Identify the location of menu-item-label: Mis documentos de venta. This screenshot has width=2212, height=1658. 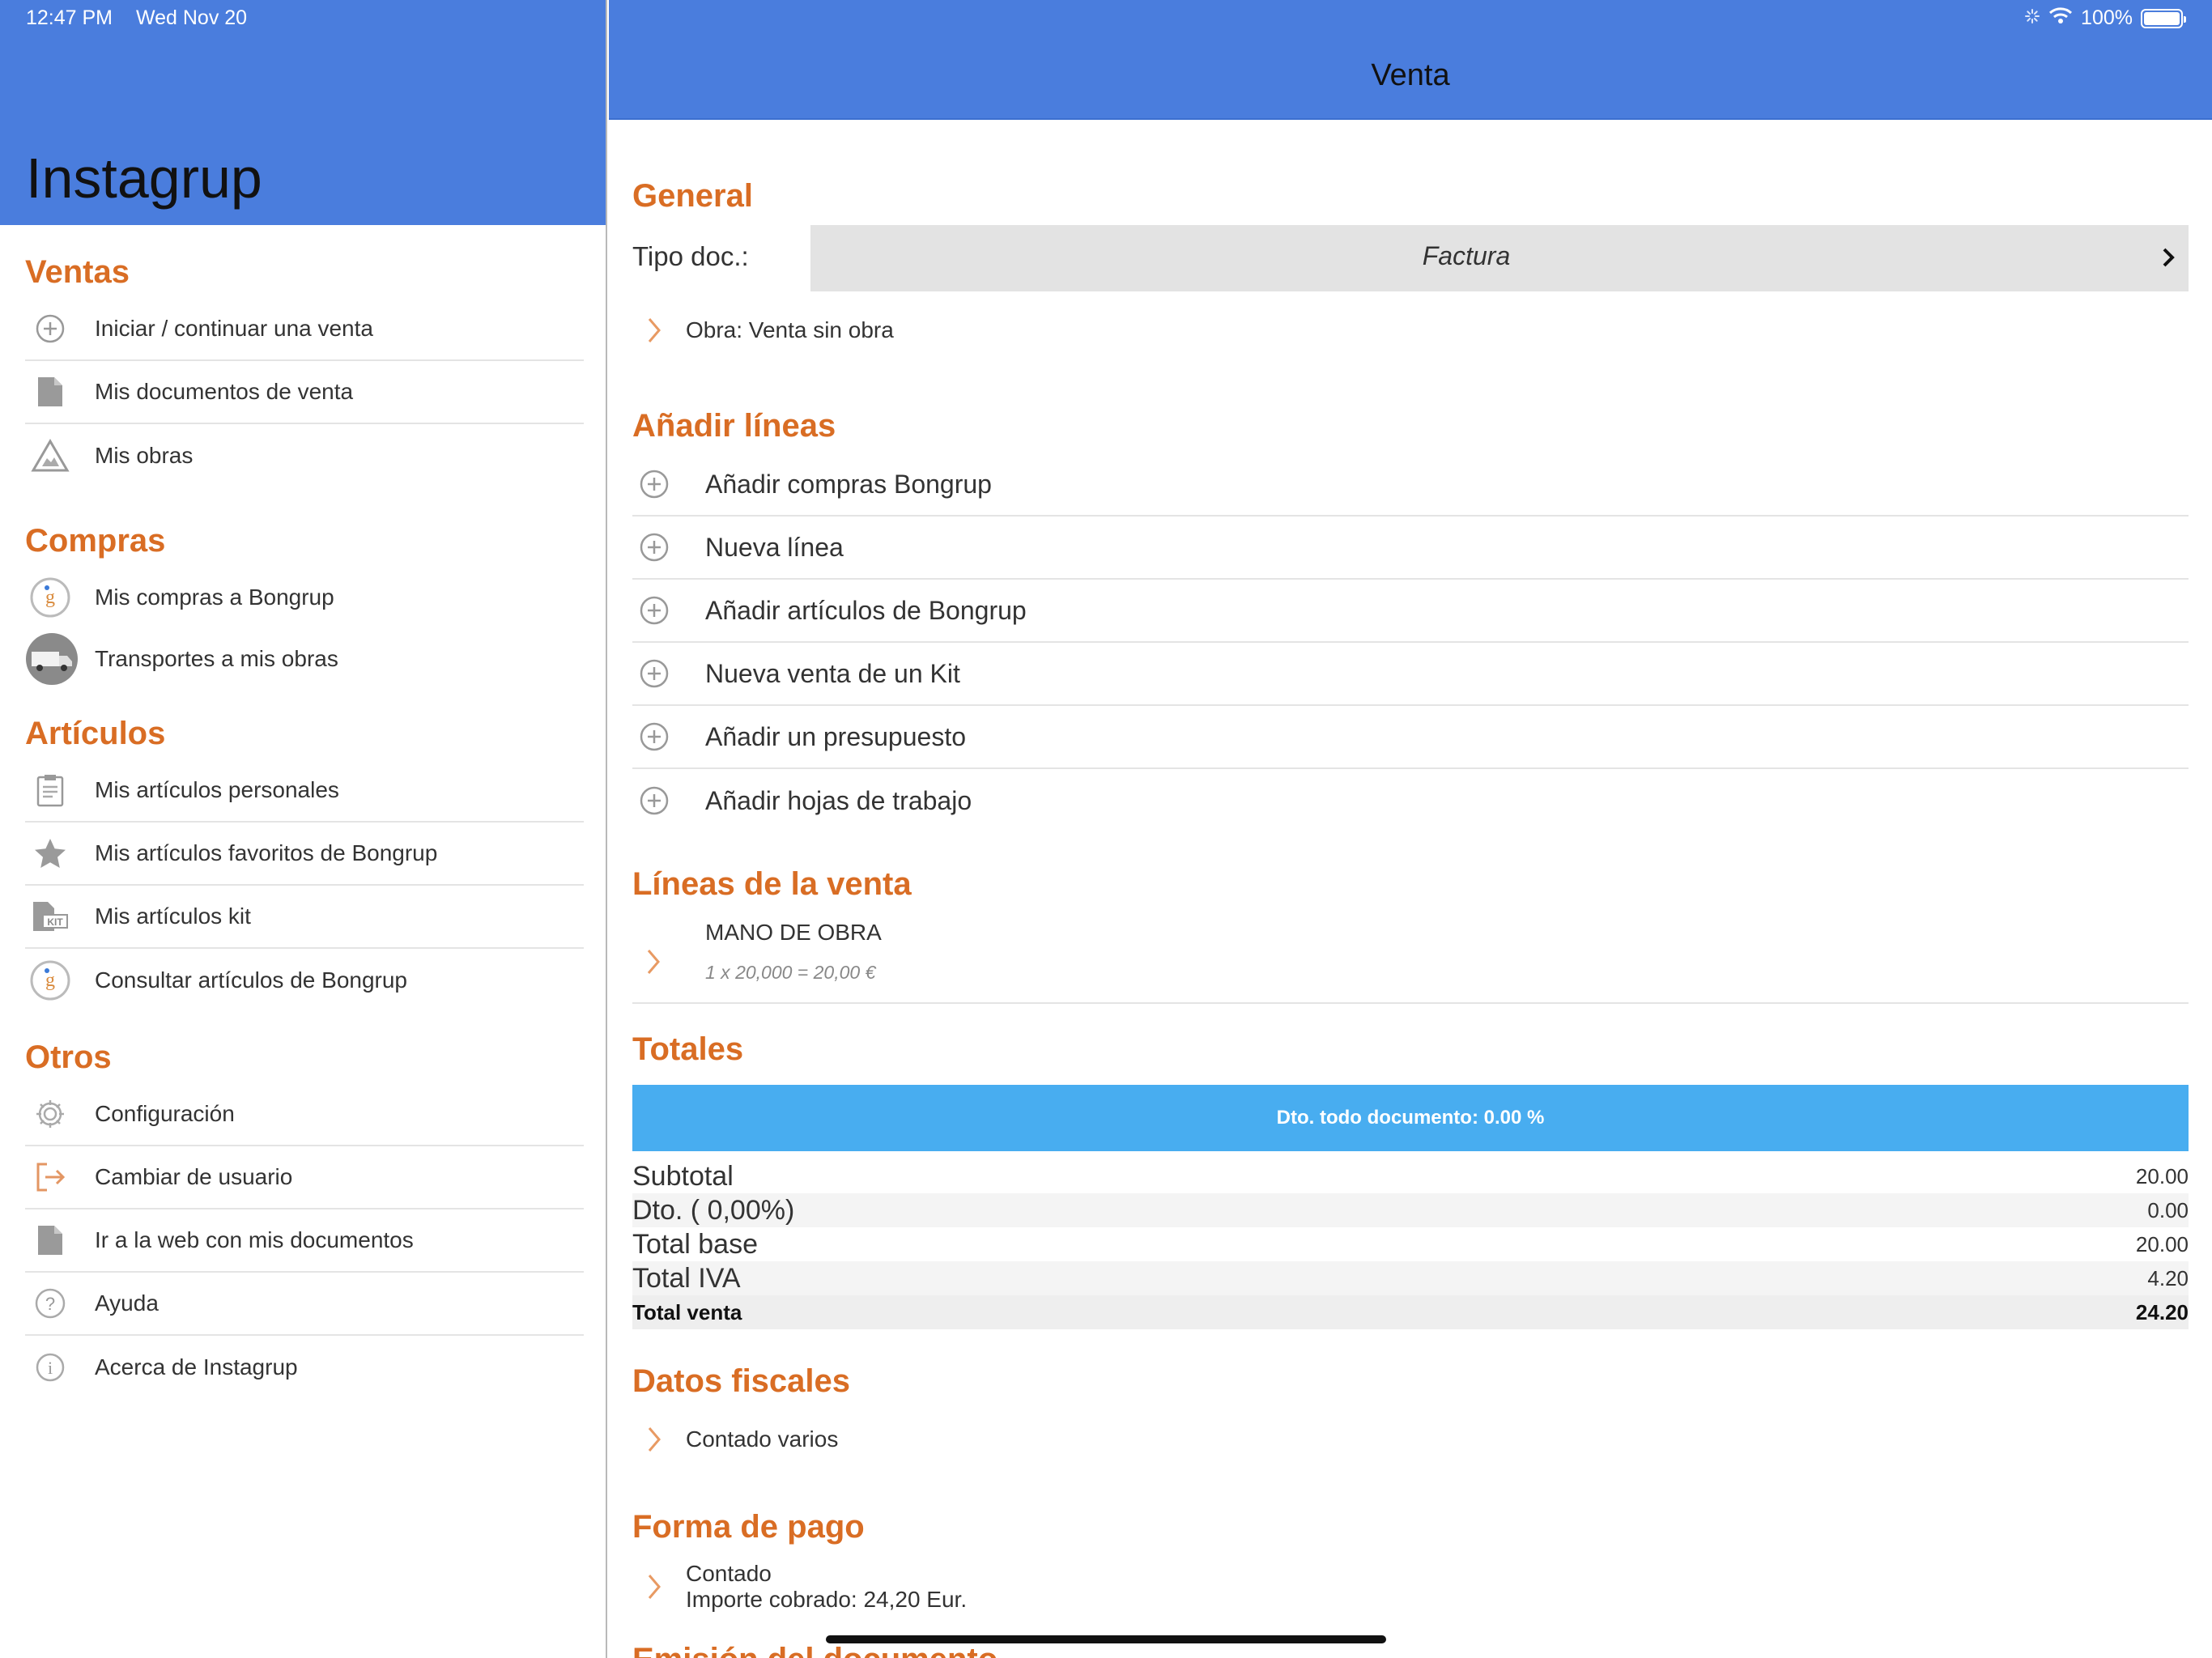
(225, 391).